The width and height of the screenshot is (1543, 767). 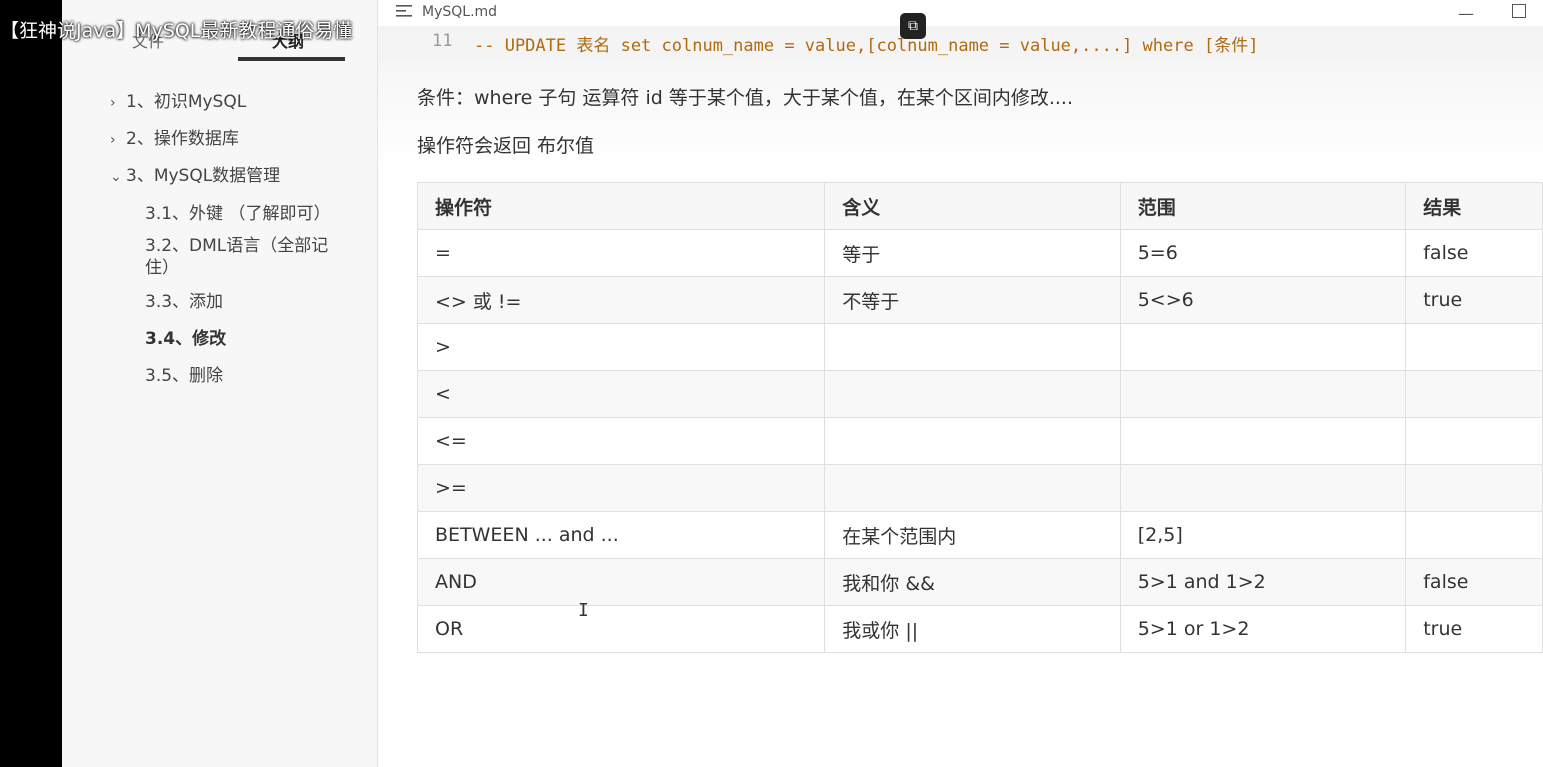 I want to click on table-header-row: 操作符 含义 范围 结果, so click(x=979, y=206).